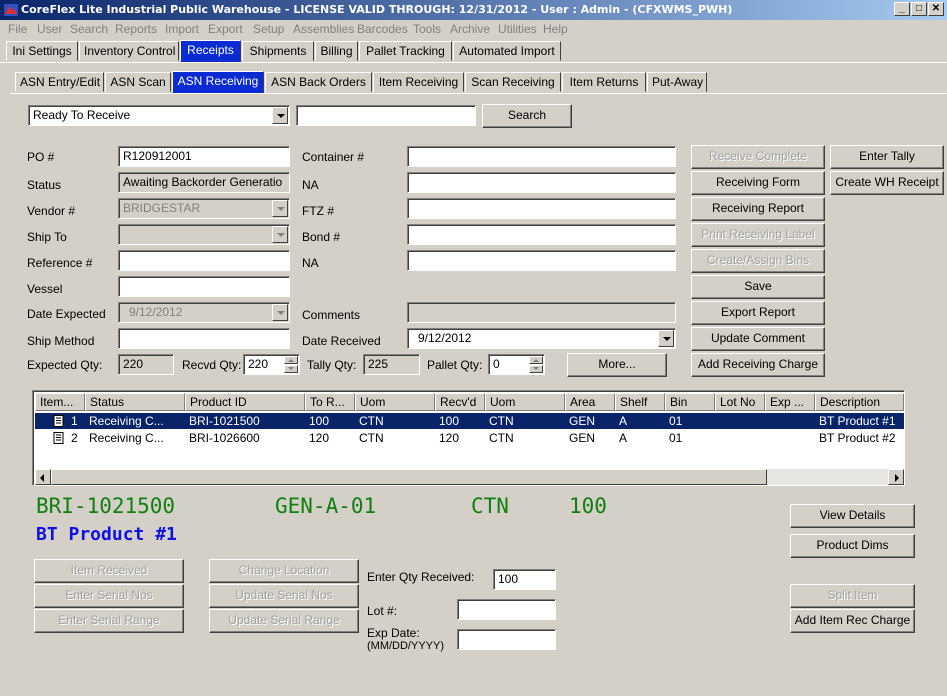 Image resolution: width=947 pixels, height=696 pixels. I want to click on po-field: R120912001, so click(204, 156).